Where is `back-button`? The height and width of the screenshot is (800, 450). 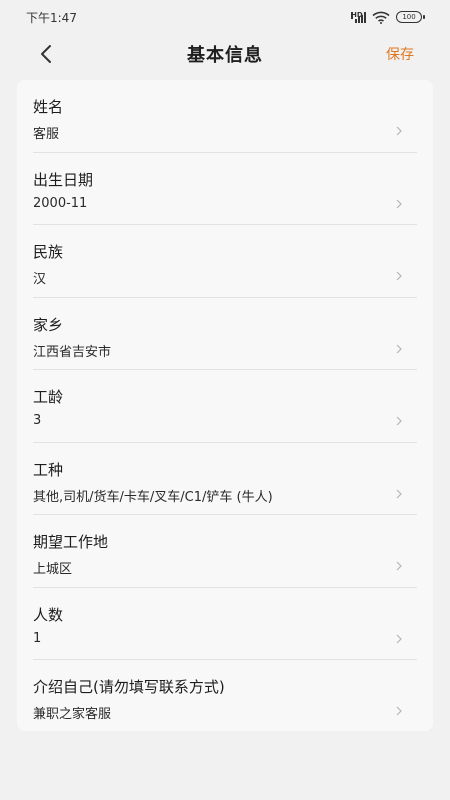
back-button is located at coordinates (46, 54).